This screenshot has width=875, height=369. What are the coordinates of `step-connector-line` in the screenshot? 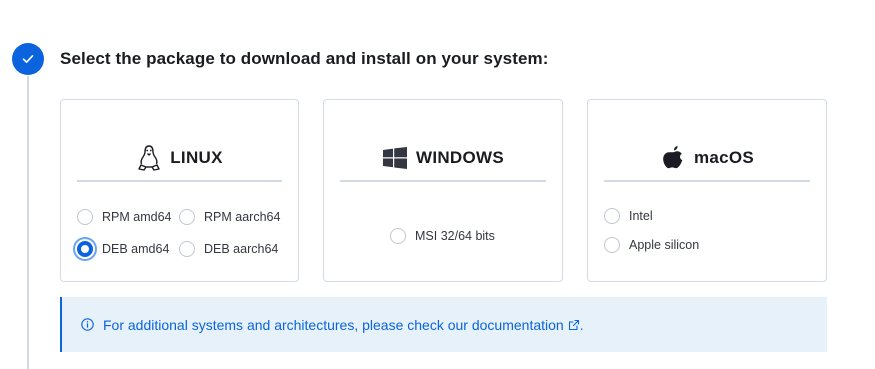 It's located at (28, 222).